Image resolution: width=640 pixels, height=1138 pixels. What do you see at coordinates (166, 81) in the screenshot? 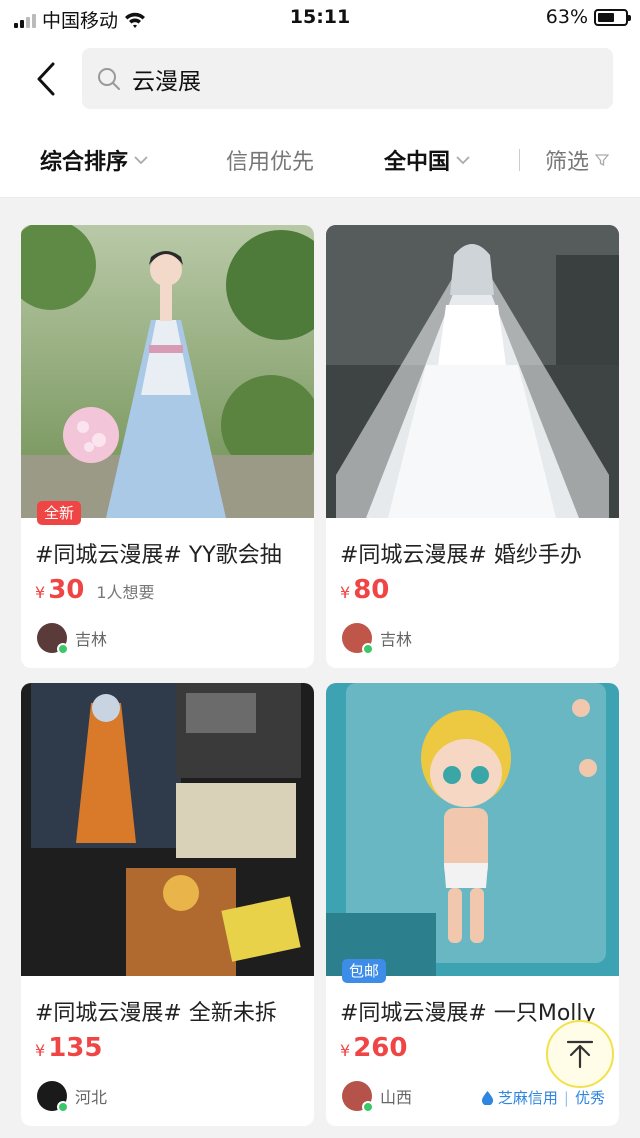
I see `search-query: 云漫展` at bounding box center [166, 81].